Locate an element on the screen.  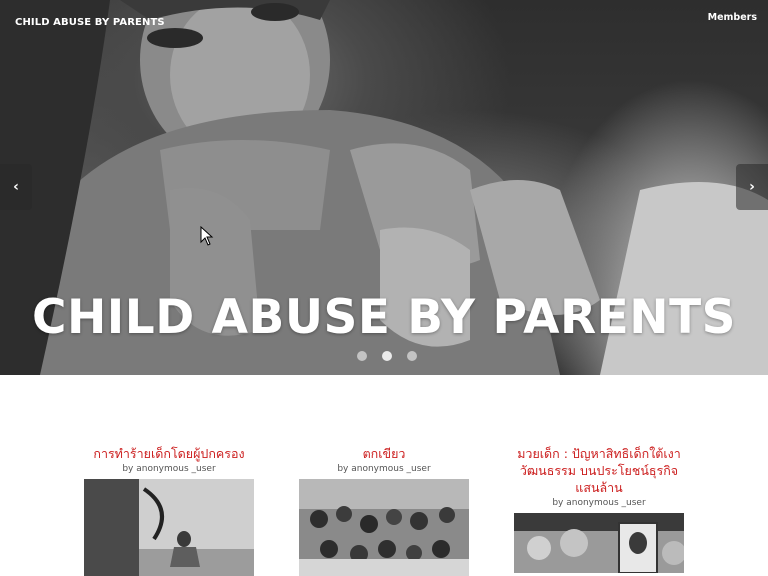
chevron-left-icon: ‹ is located at coordinates (16, 187).